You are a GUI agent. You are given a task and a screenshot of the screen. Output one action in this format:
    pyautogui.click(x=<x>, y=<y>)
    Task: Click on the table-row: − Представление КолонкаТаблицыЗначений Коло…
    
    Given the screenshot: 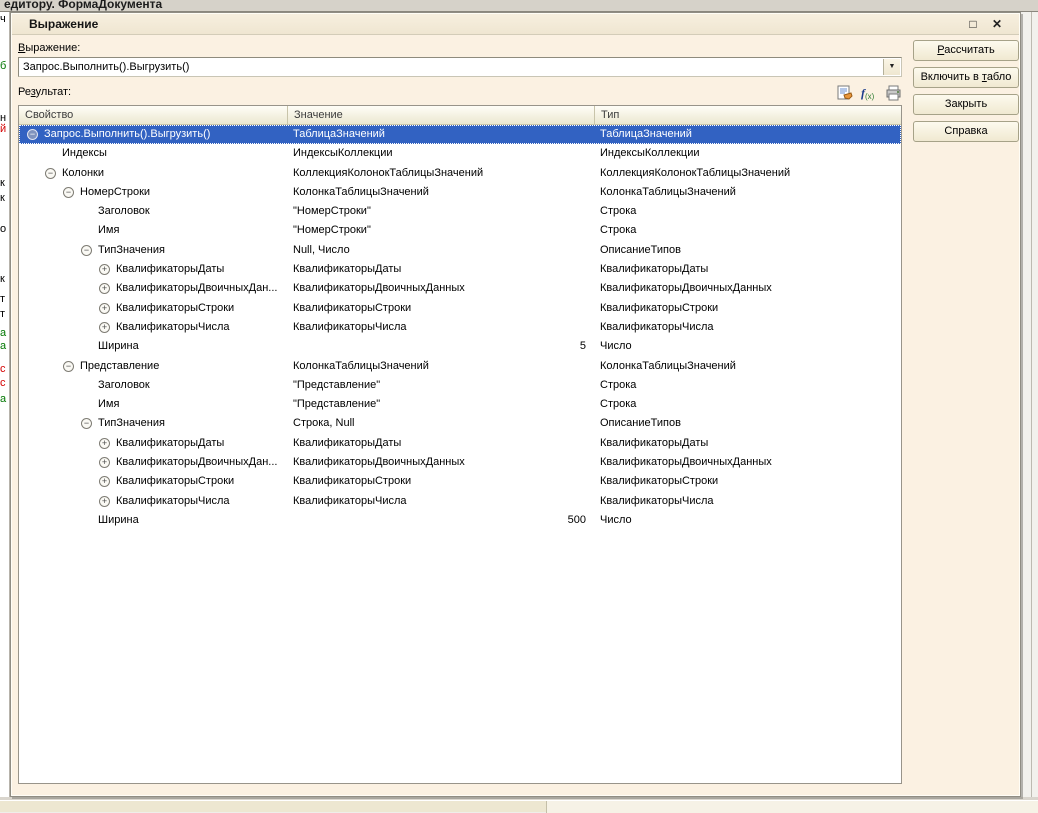 What is the action you would take?
    pyautogui.click(x=460, y=366)
    